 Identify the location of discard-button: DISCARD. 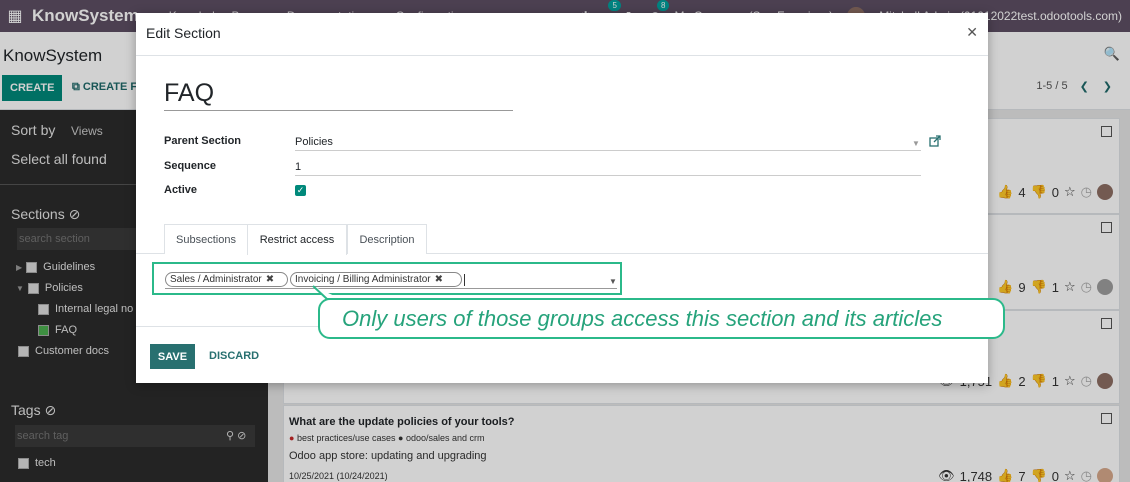
(234, 356).